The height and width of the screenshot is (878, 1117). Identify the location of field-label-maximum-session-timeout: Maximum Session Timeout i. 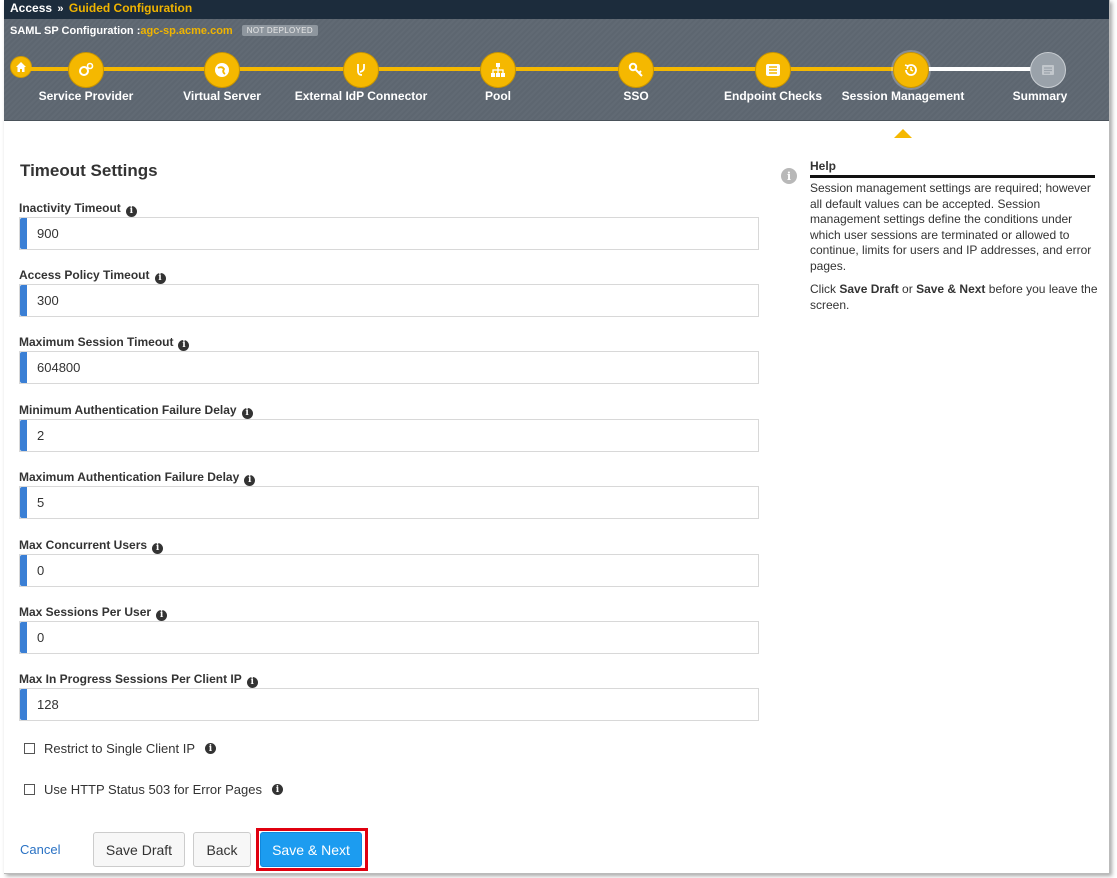
(104, 343).